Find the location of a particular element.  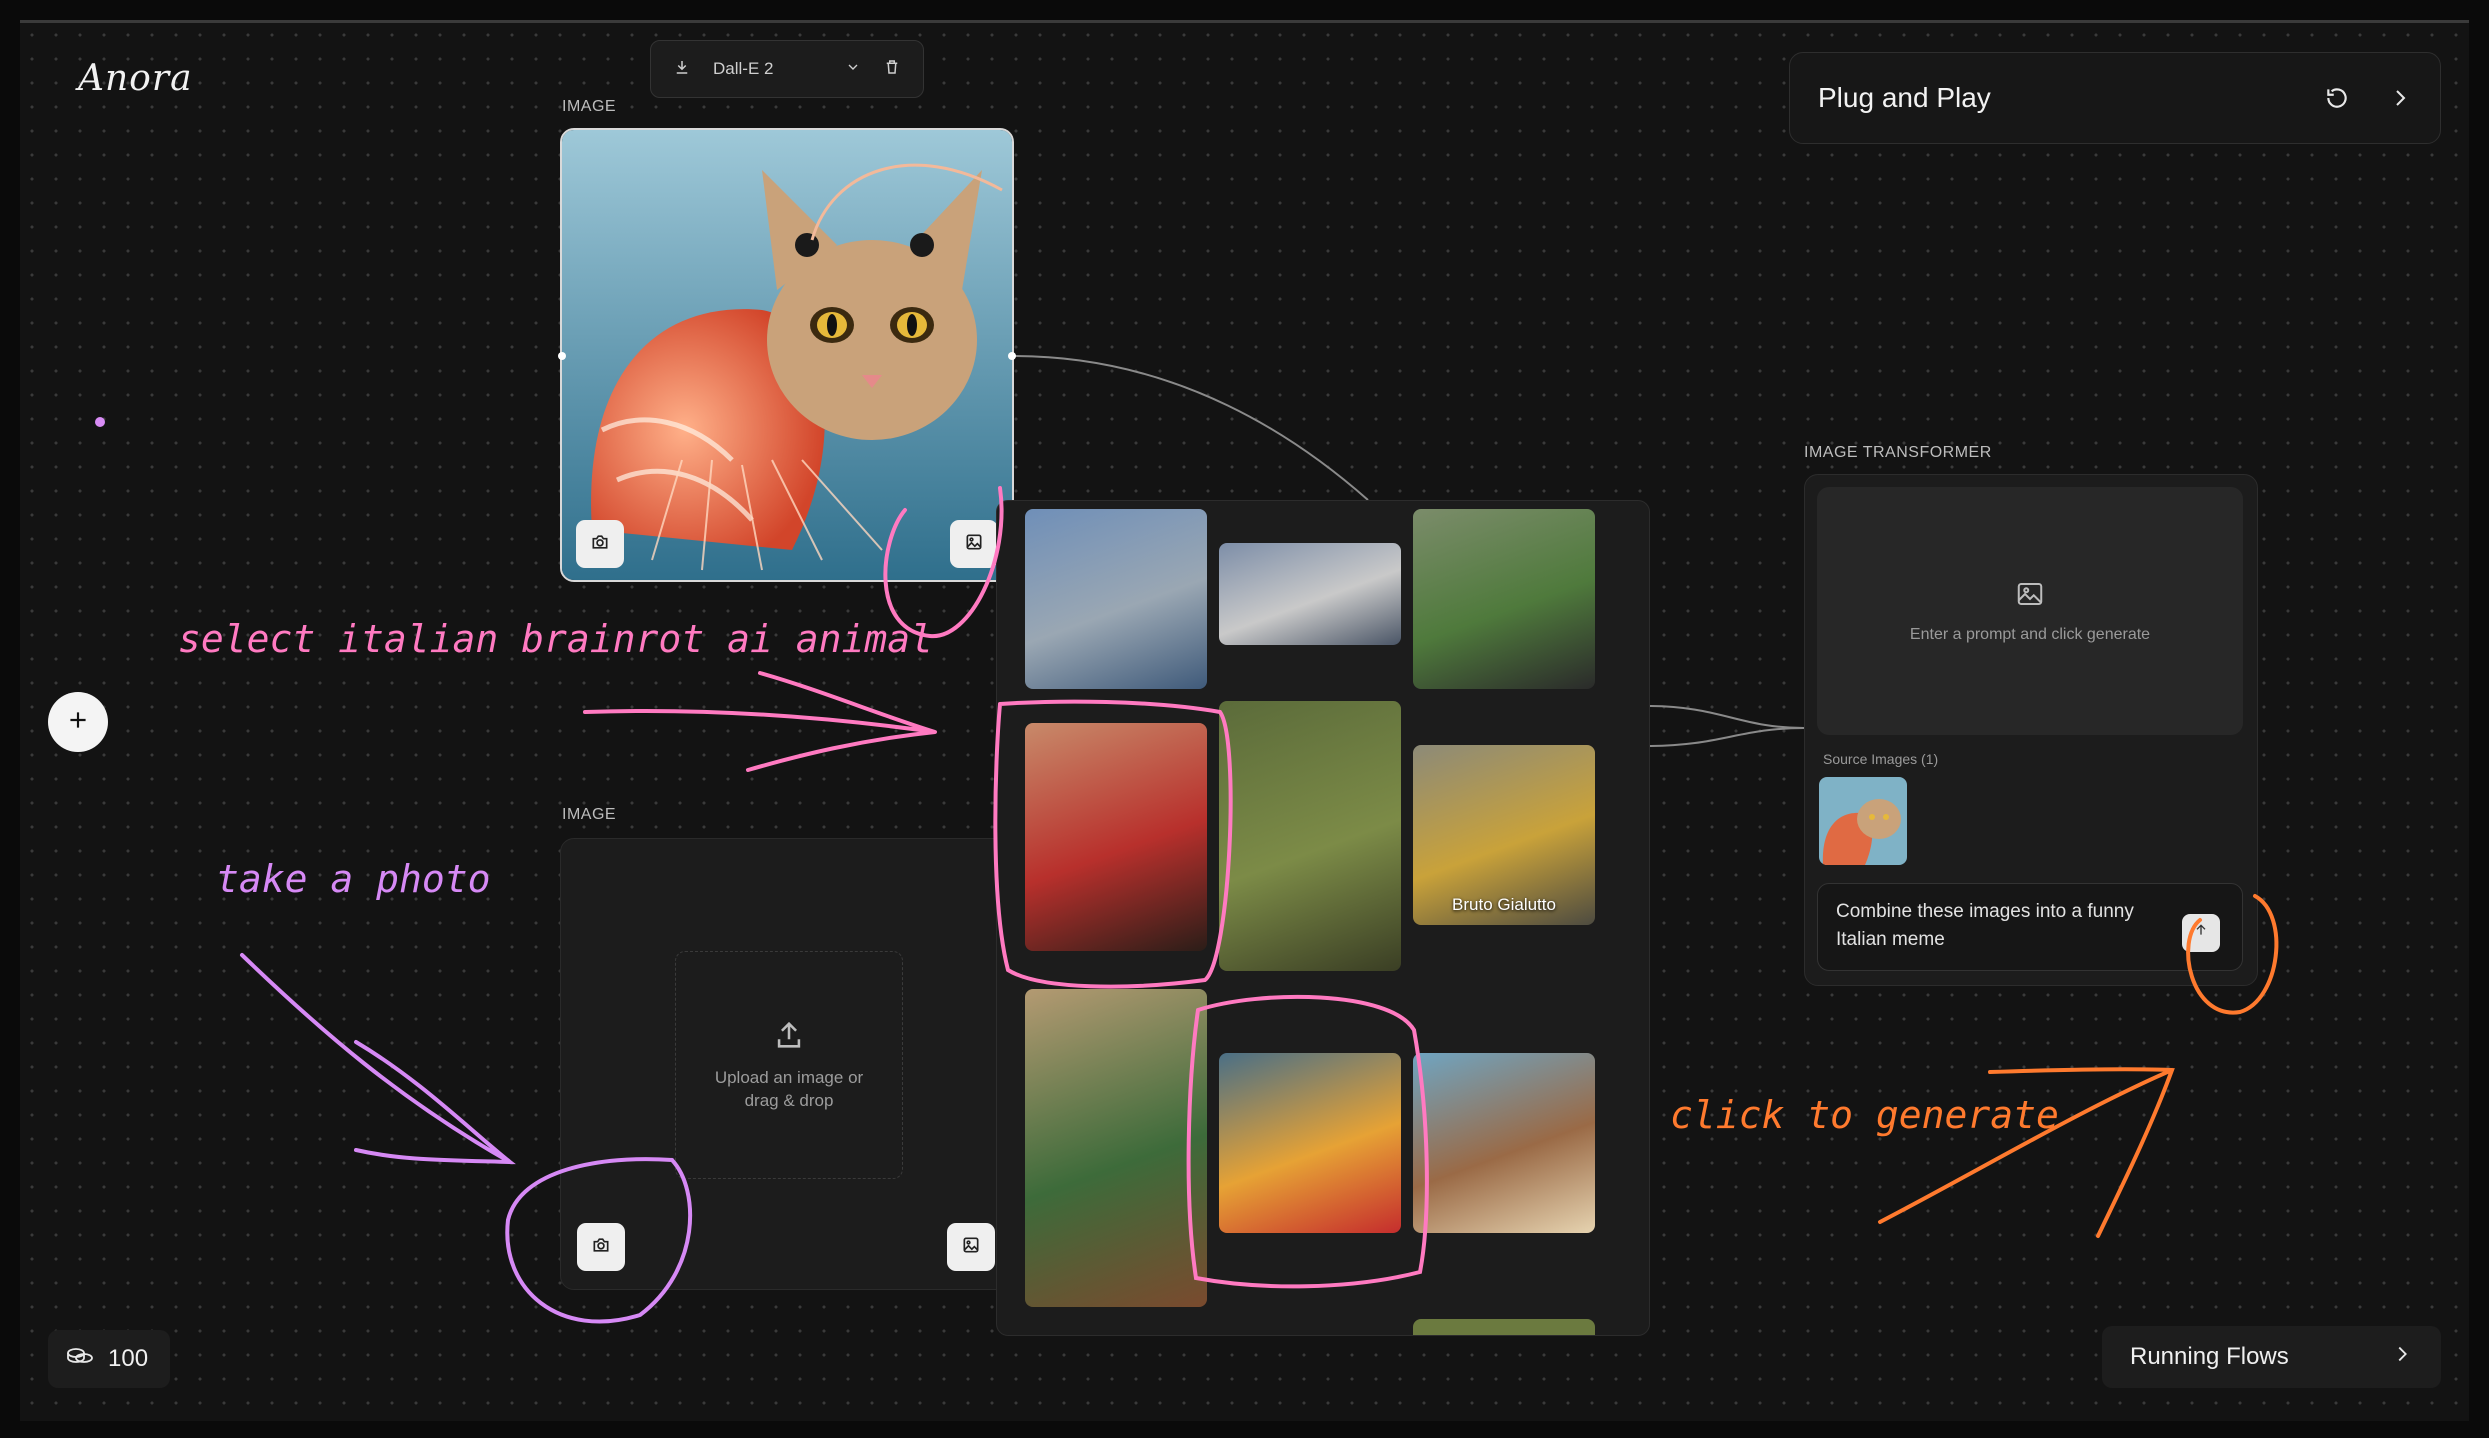

annotation-select-text: select italian brainrot ai animal is located at coordinates (555, 639).